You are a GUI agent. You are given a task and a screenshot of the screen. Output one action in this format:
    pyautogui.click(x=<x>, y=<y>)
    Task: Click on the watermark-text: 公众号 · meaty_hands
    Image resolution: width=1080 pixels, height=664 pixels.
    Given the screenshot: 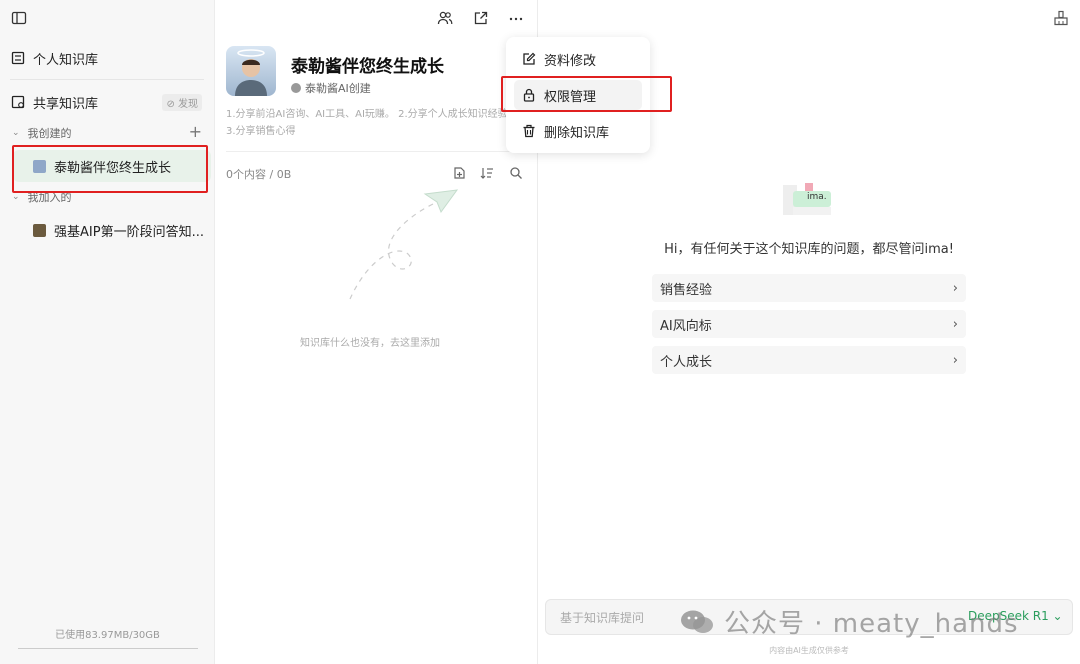 What is the action you would take?
    pyautogui.click(x=871, y=624)
    